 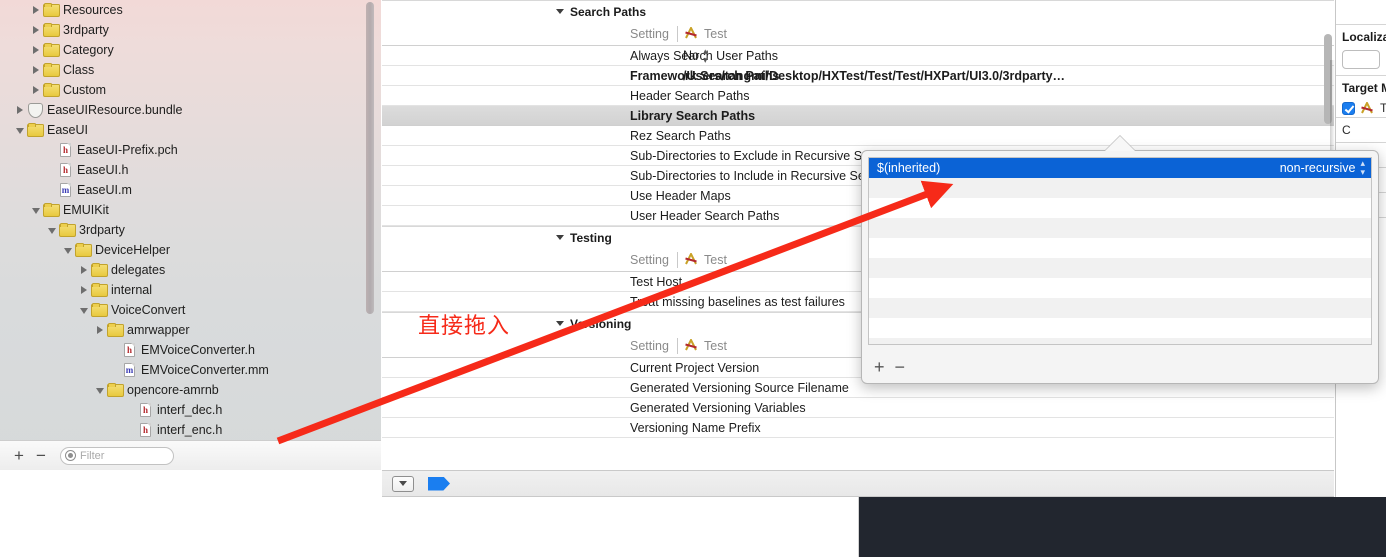 I want to click on h-file-icon: h, so click(x=145, y=430).